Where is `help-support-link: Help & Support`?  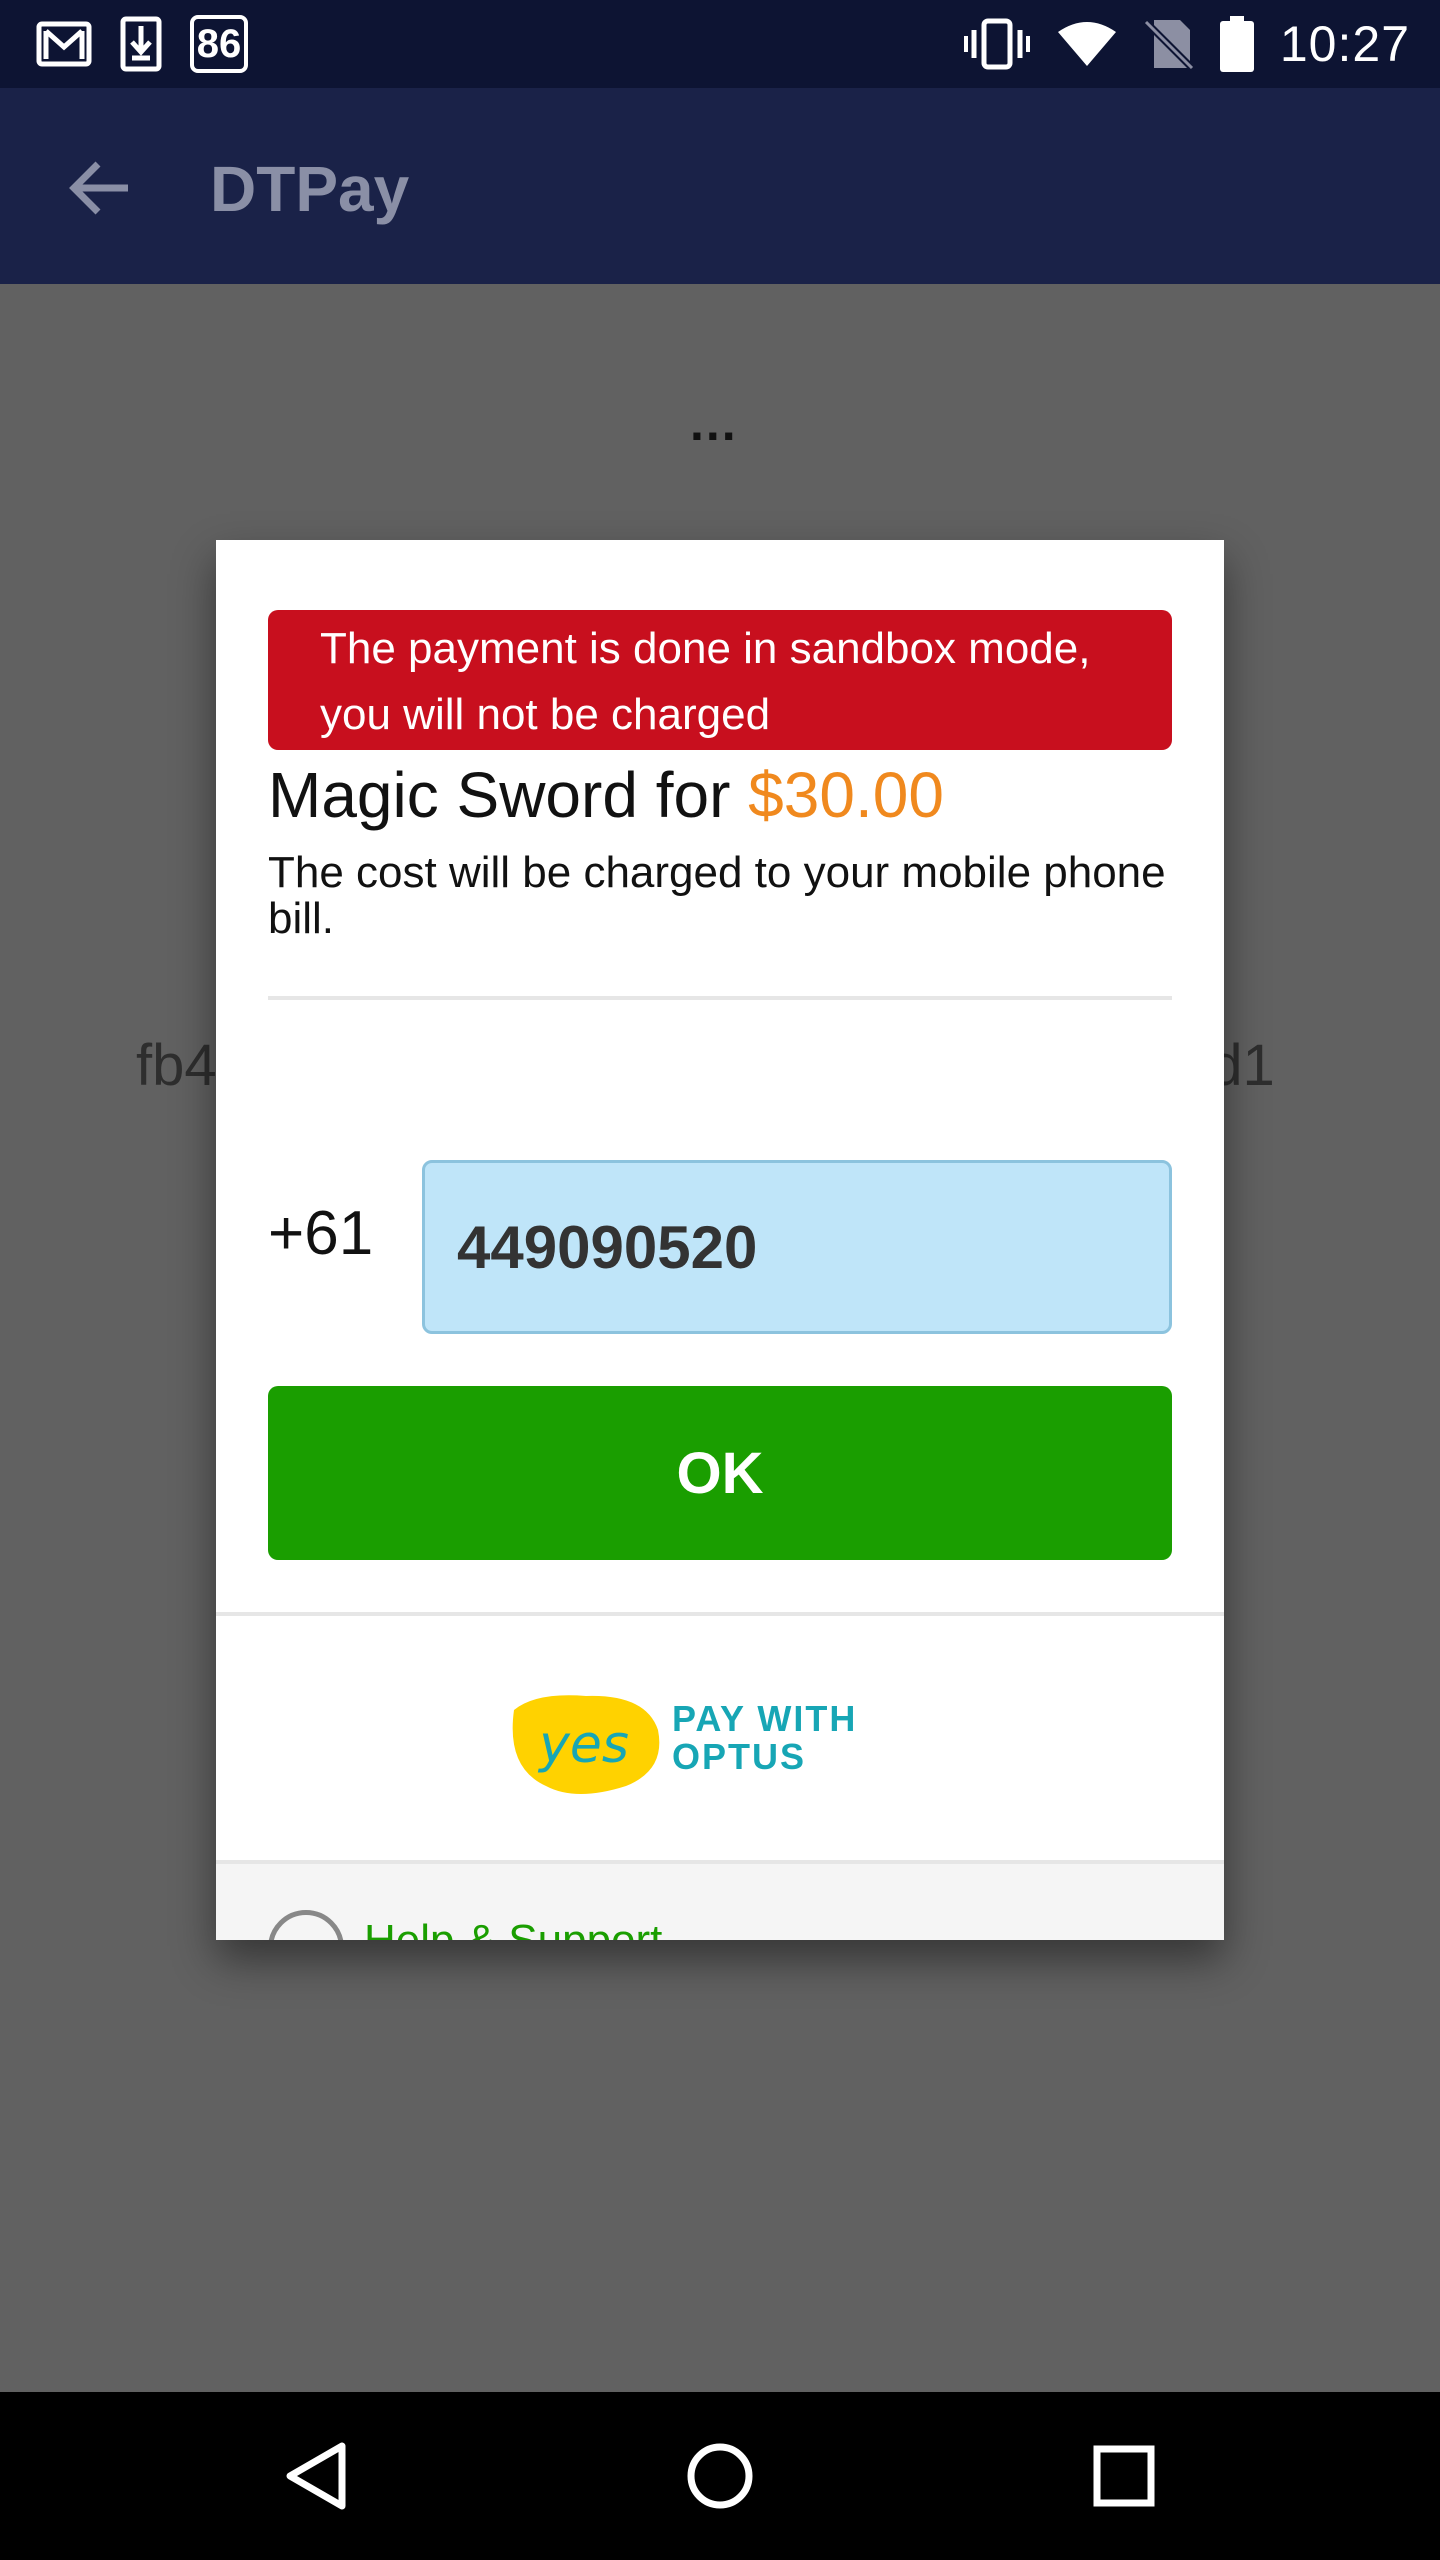
help-support-link: Help & Support is located at coordinates (513, 1928).